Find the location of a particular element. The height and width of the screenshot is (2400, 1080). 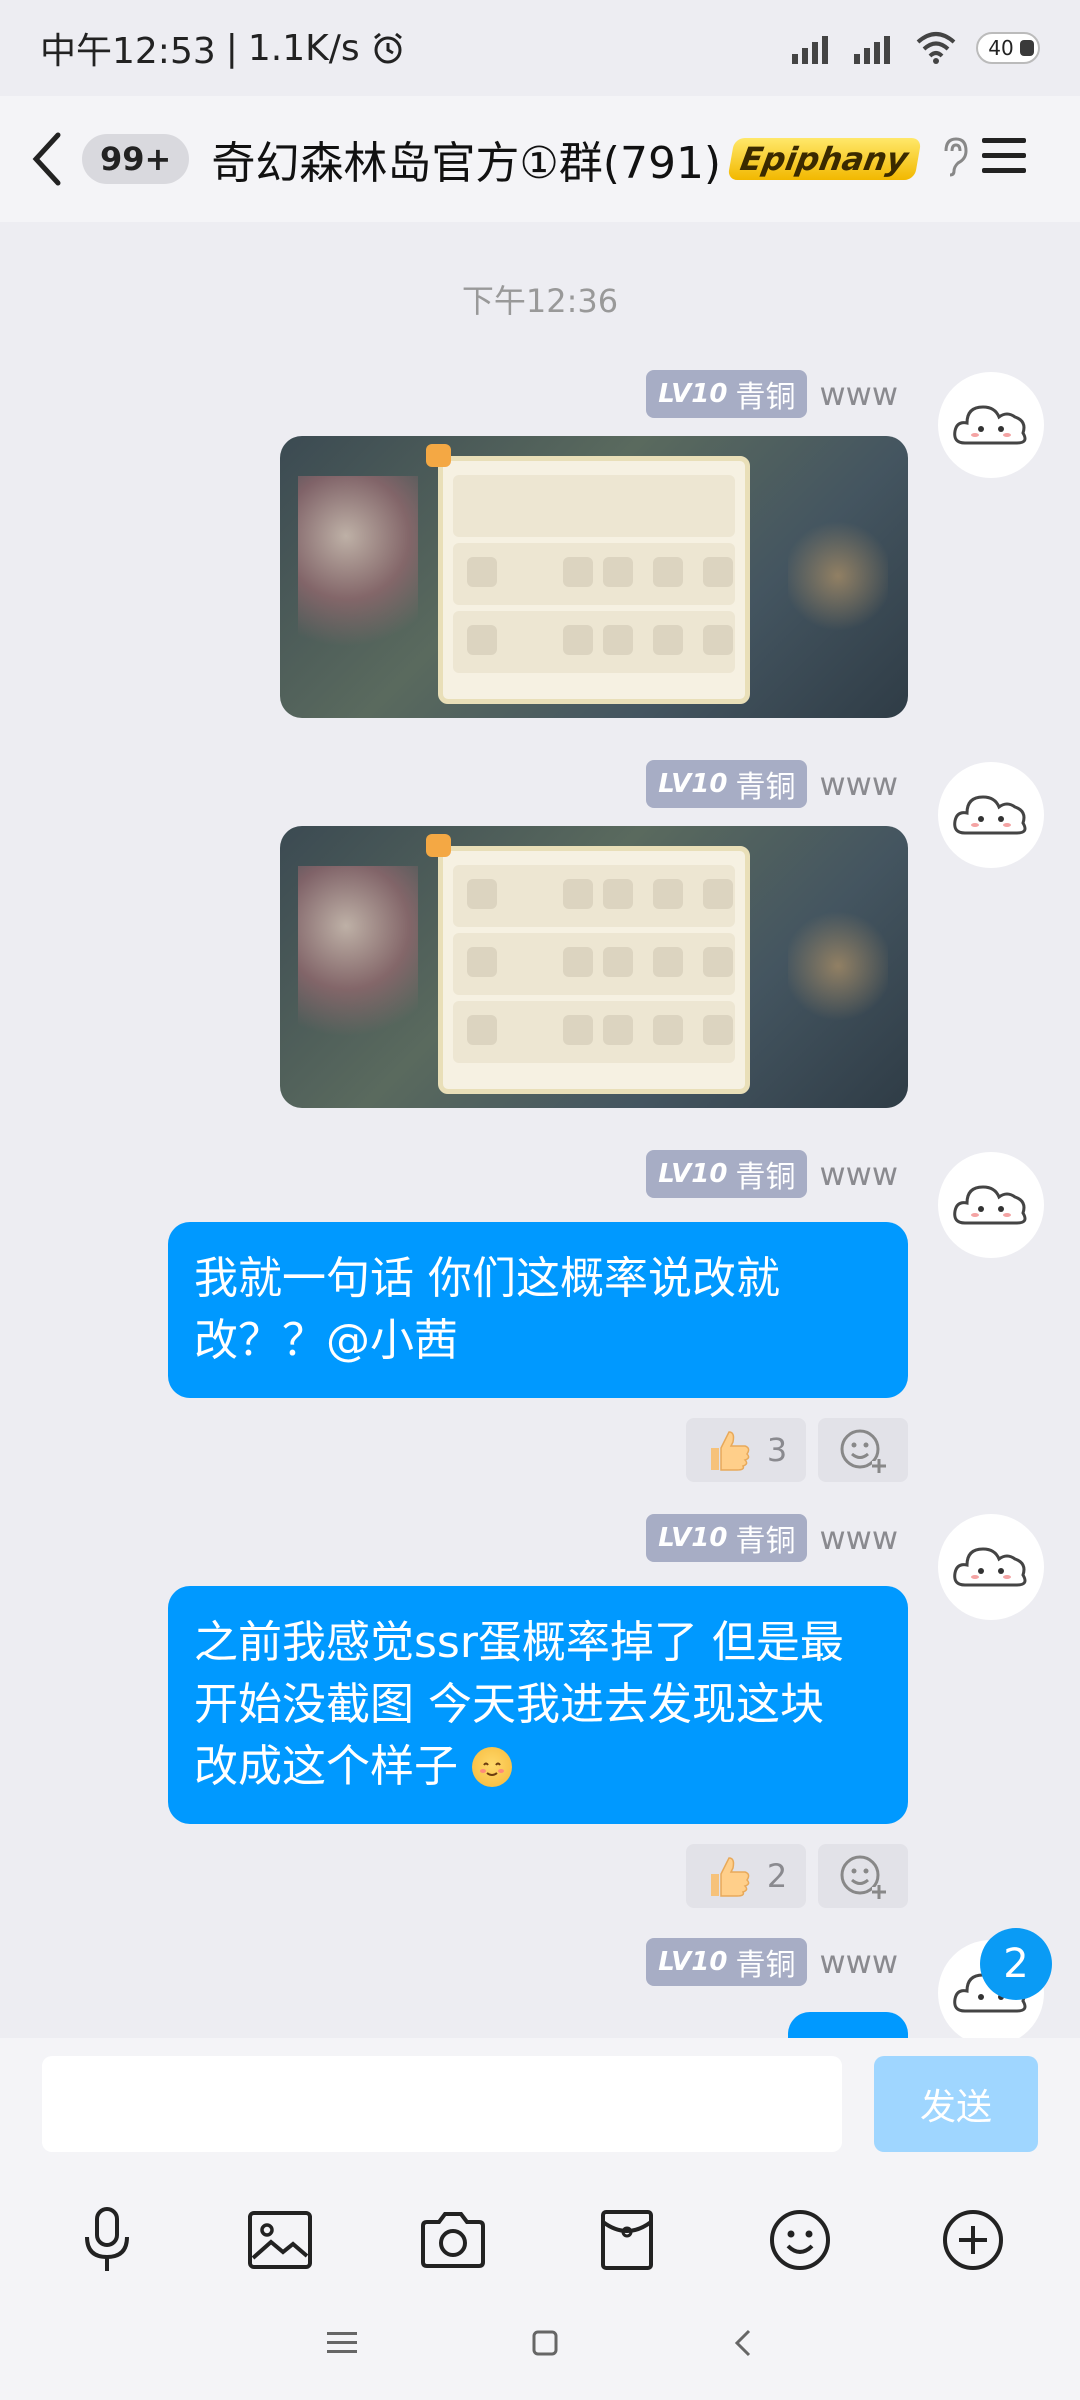

camera-icon is located at coordinates (453, 2240).